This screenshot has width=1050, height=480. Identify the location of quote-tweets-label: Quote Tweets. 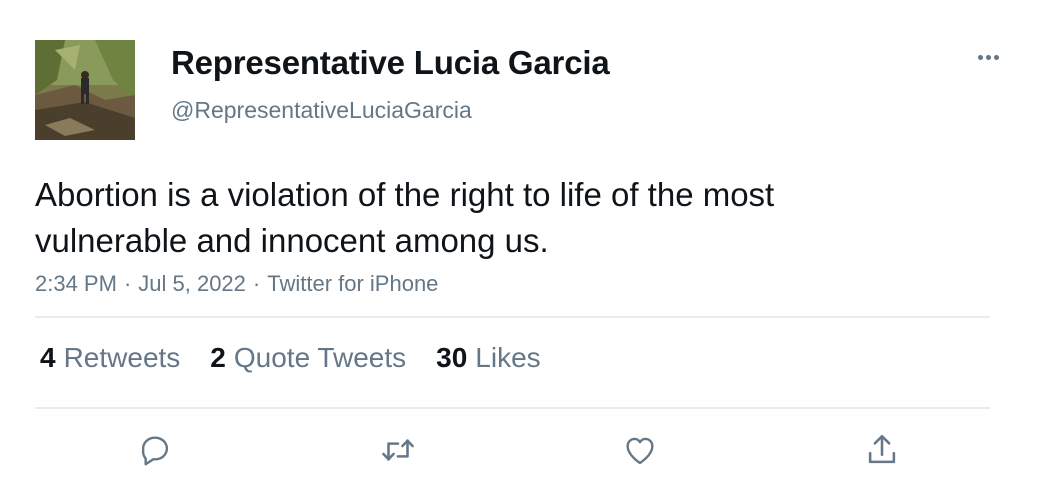
(320, 357).